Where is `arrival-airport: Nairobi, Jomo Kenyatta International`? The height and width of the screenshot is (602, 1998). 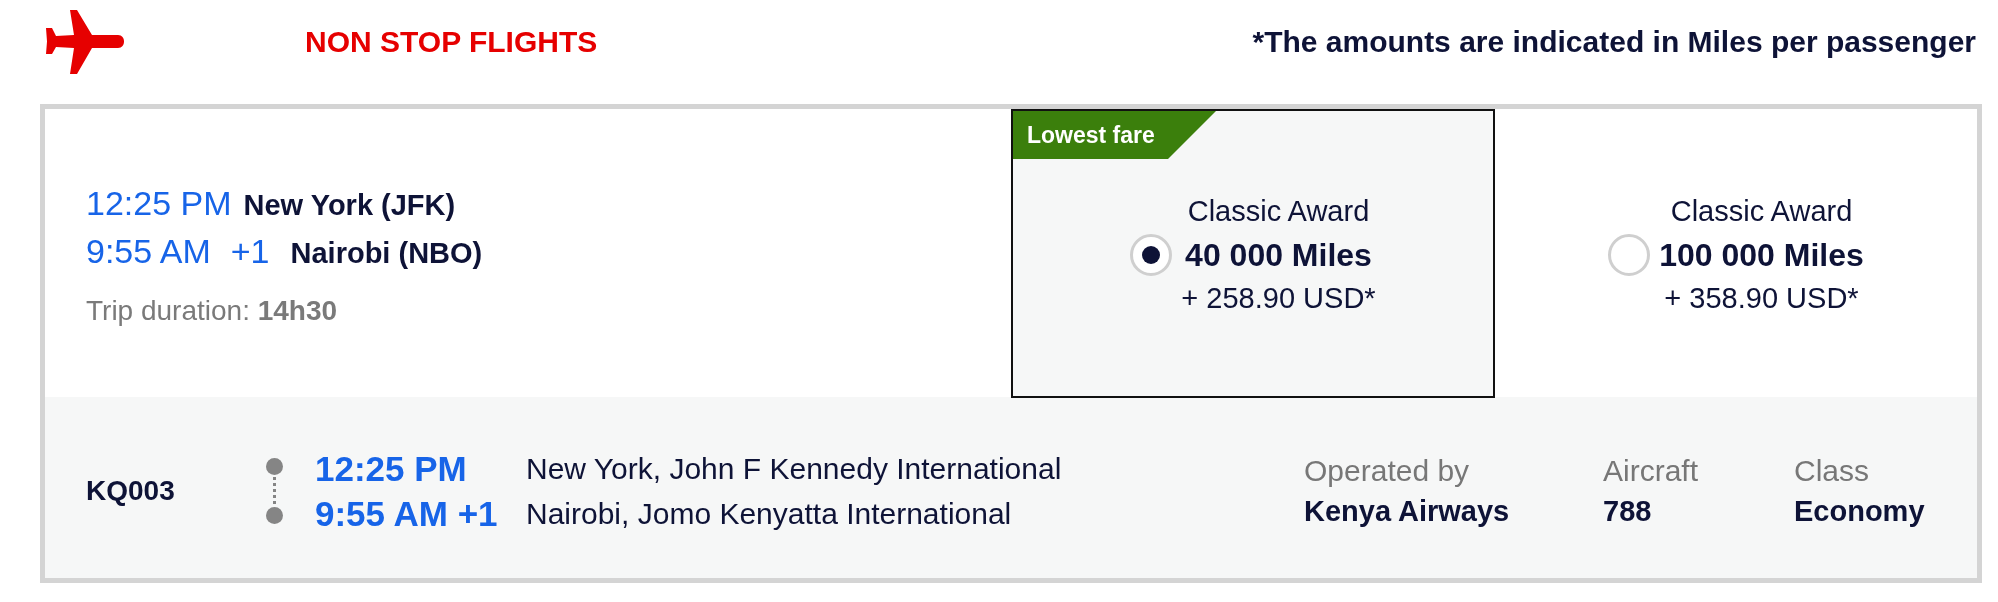 arrival-airport: Nairobi, Jomo Kenyatta International is located at coordinates (769, 514).